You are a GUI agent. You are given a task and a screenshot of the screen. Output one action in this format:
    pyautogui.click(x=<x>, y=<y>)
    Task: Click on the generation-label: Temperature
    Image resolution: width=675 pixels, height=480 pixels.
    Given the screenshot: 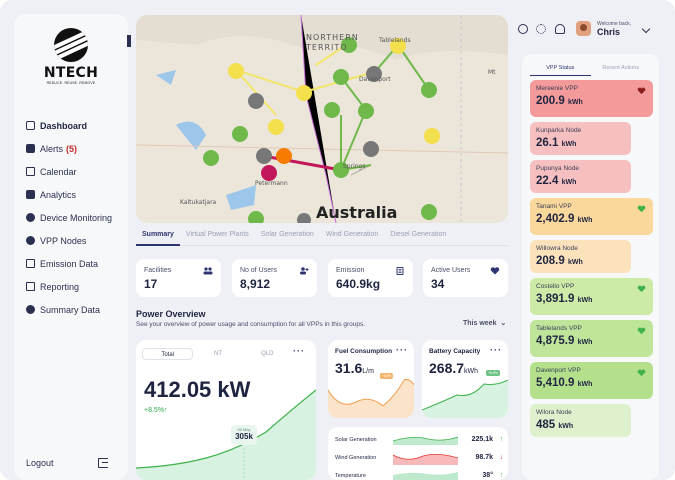 What is the action you would take?
    pyautogui.click(x=350, y=476)
    